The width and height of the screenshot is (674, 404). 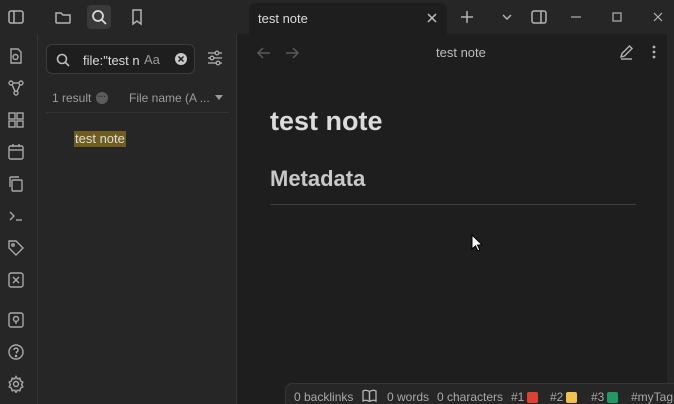 I want to click on note-heading: Metadata, so click(x=318, y=178).